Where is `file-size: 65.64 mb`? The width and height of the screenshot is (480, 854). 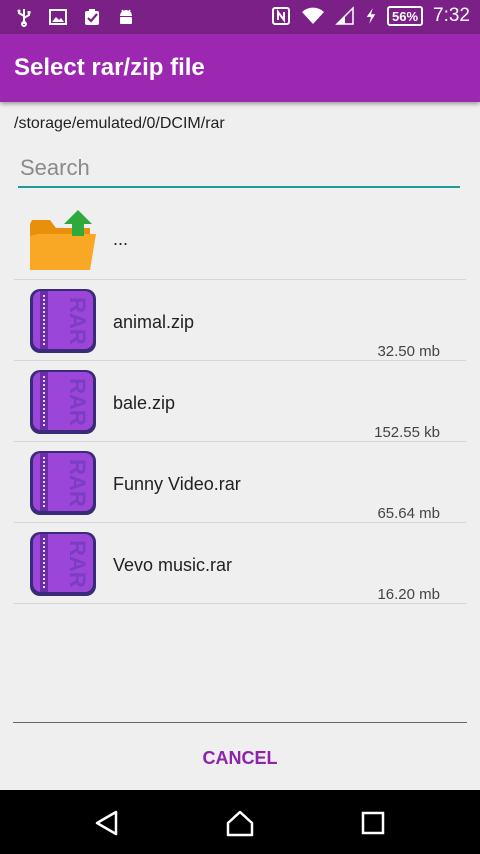 file-size: 65.64 mb is located at coordinates (408, 513).